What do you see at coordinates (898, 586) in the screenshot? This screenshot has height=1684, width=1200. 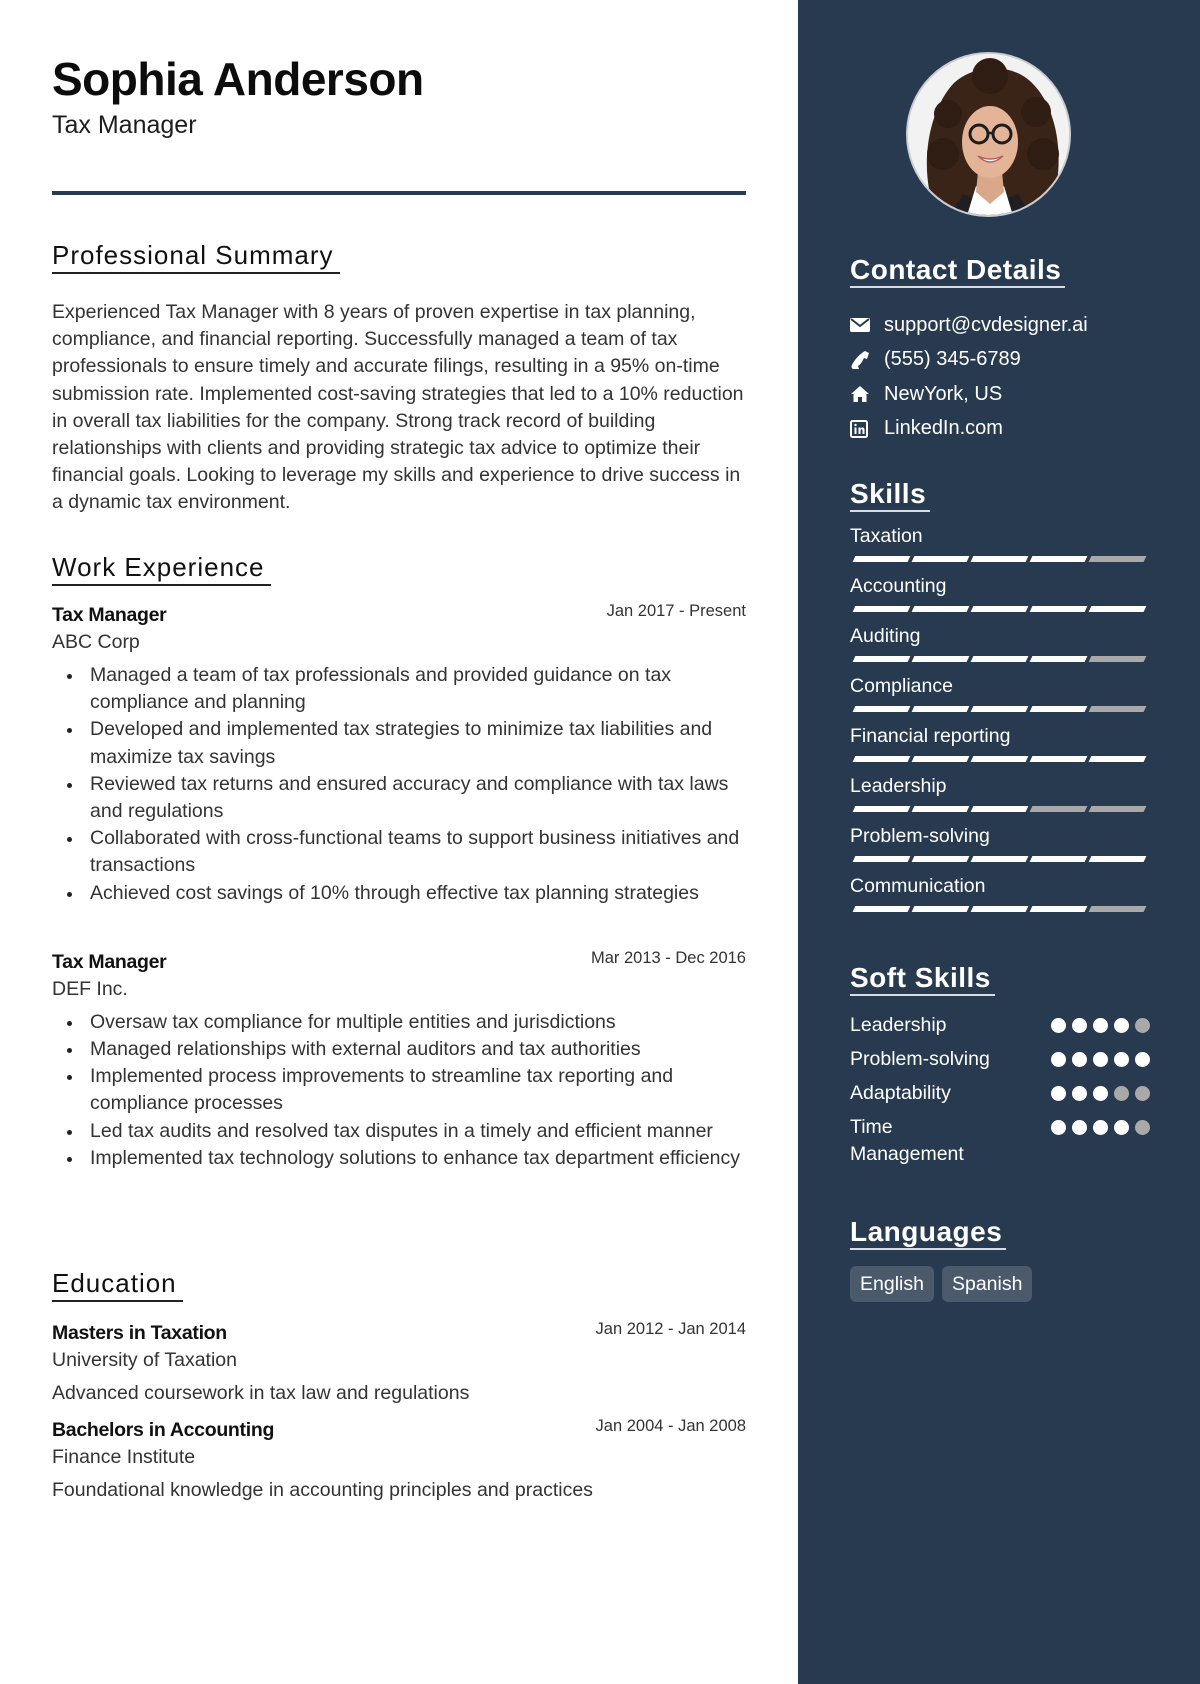 I see `skill-name: Accounting` at bounding box center [898, 586].